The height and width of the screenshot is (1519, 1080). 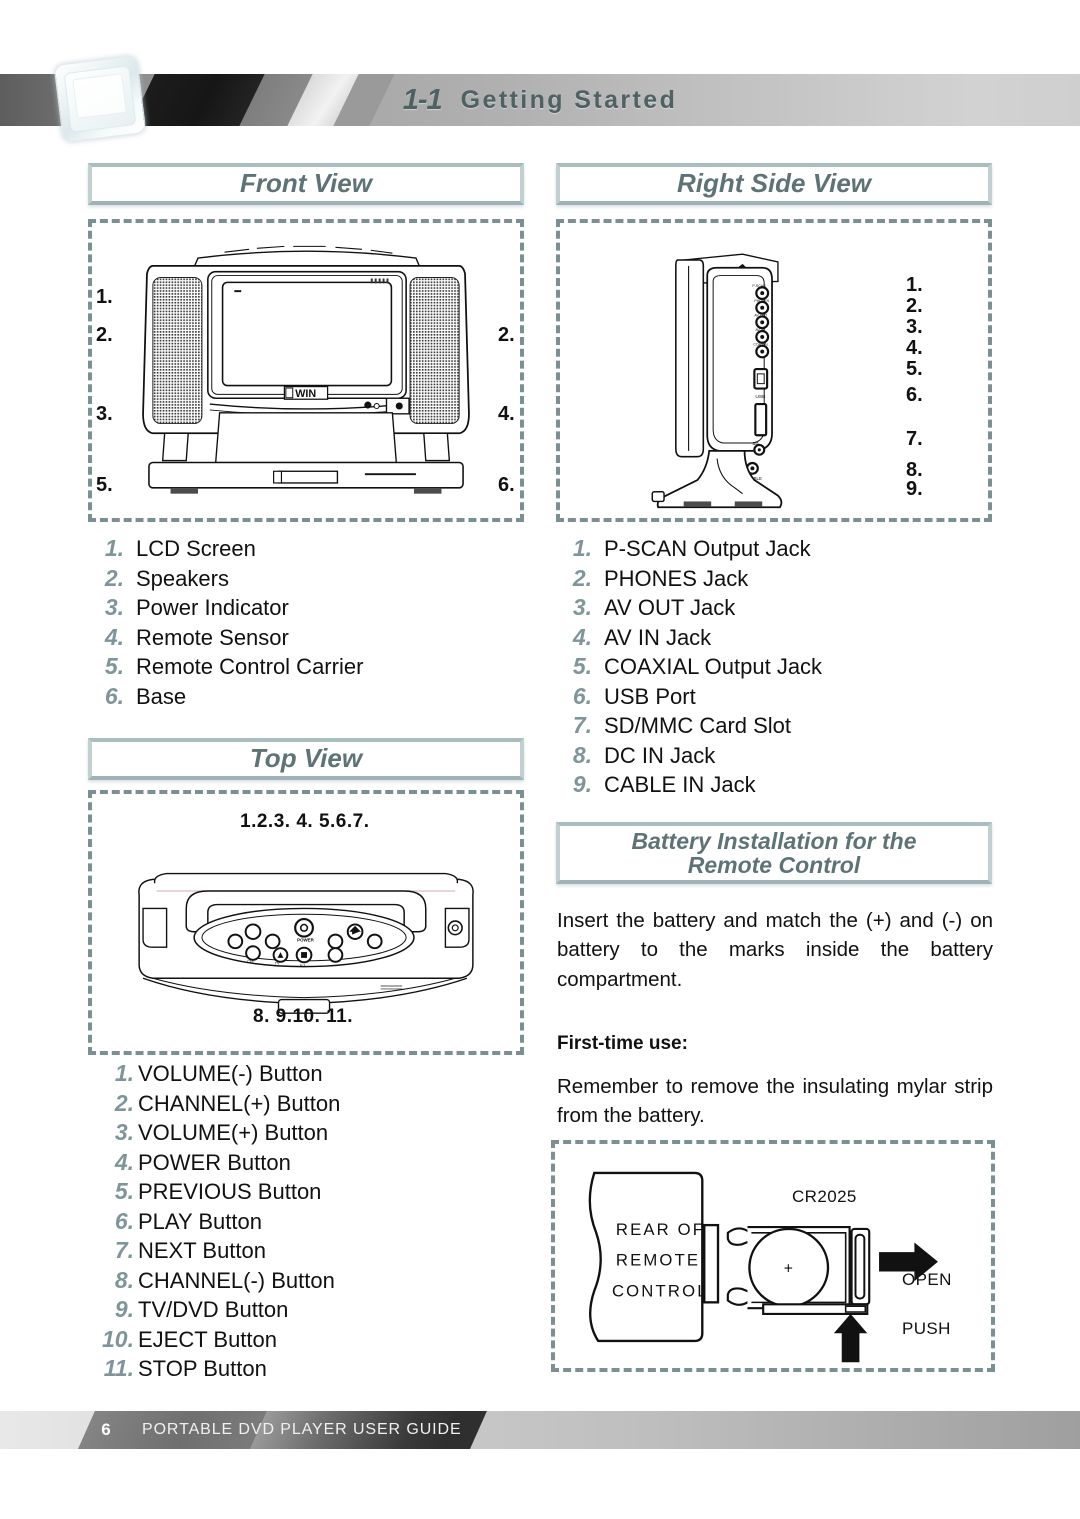 I want to click on list-item: 11. STOP Button, so click(x=309, y=1370).